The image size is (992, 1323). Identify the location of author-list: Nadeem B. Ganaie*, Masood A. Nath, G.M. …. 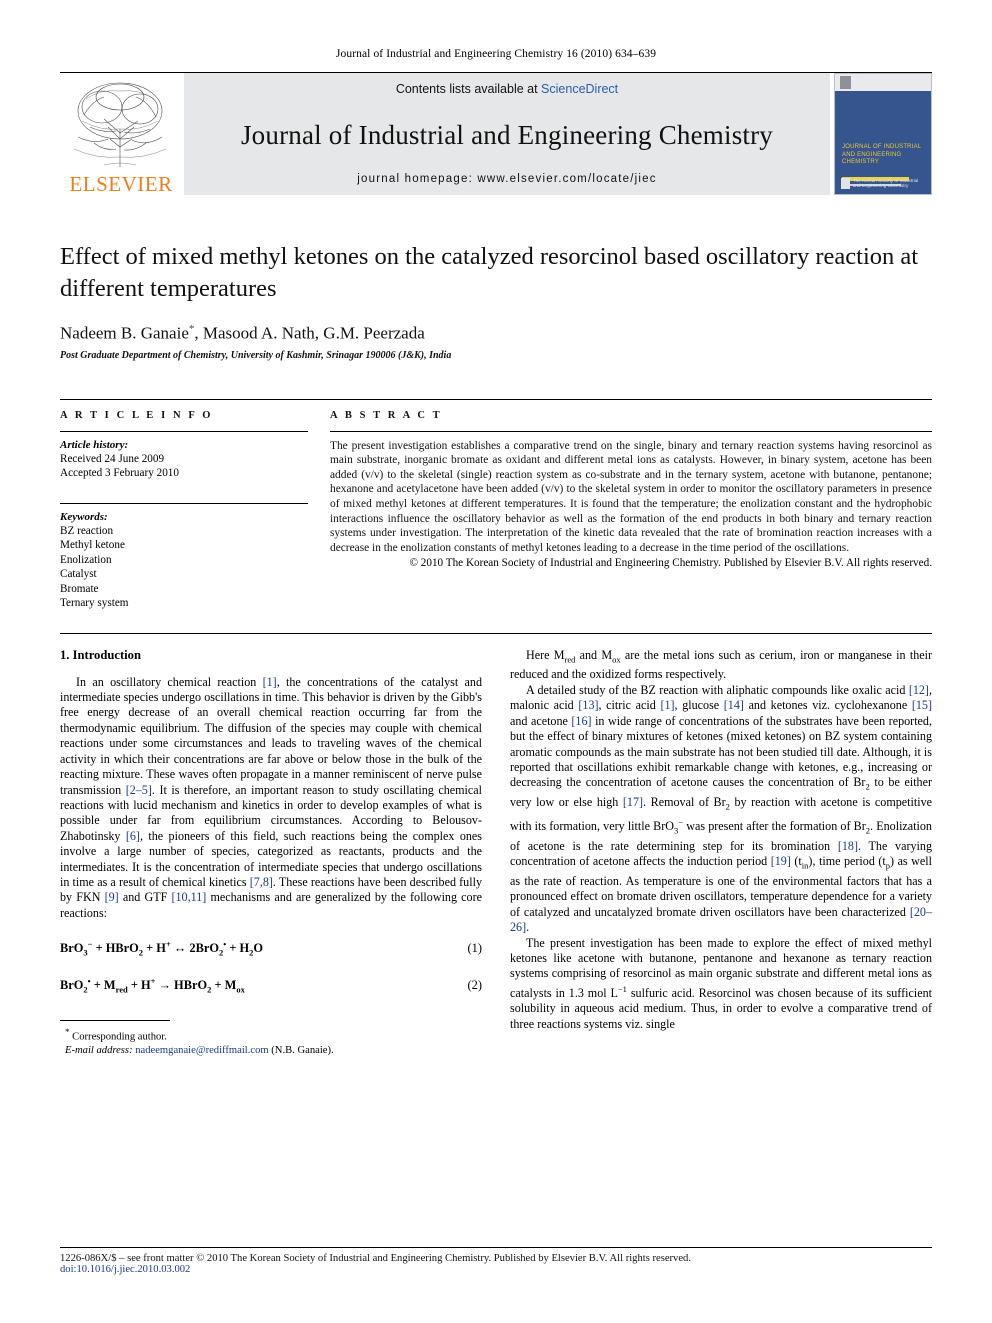
(496, 333).